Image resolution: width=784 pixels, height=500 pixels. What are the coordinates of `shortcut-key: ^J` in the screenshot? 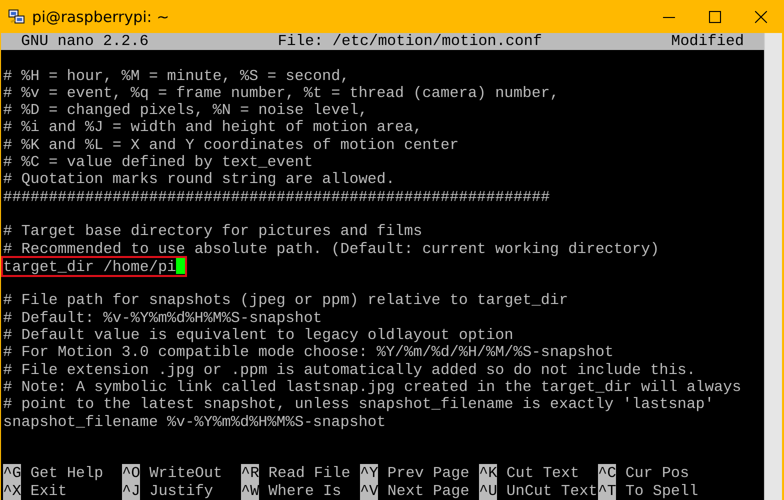 It's located at (131, 491).